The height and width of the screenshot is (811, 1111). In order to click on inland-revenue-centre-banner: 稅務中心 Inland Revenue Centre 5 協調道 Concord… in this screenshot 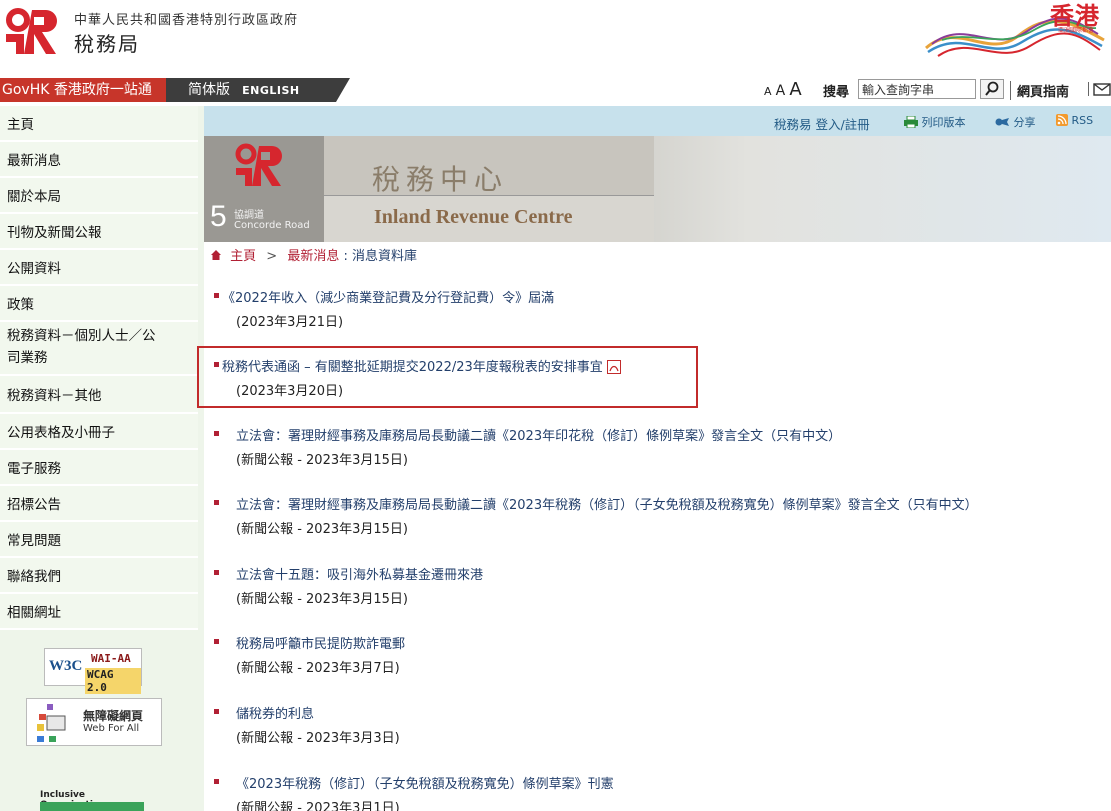, I will do `click(657, 189)`.